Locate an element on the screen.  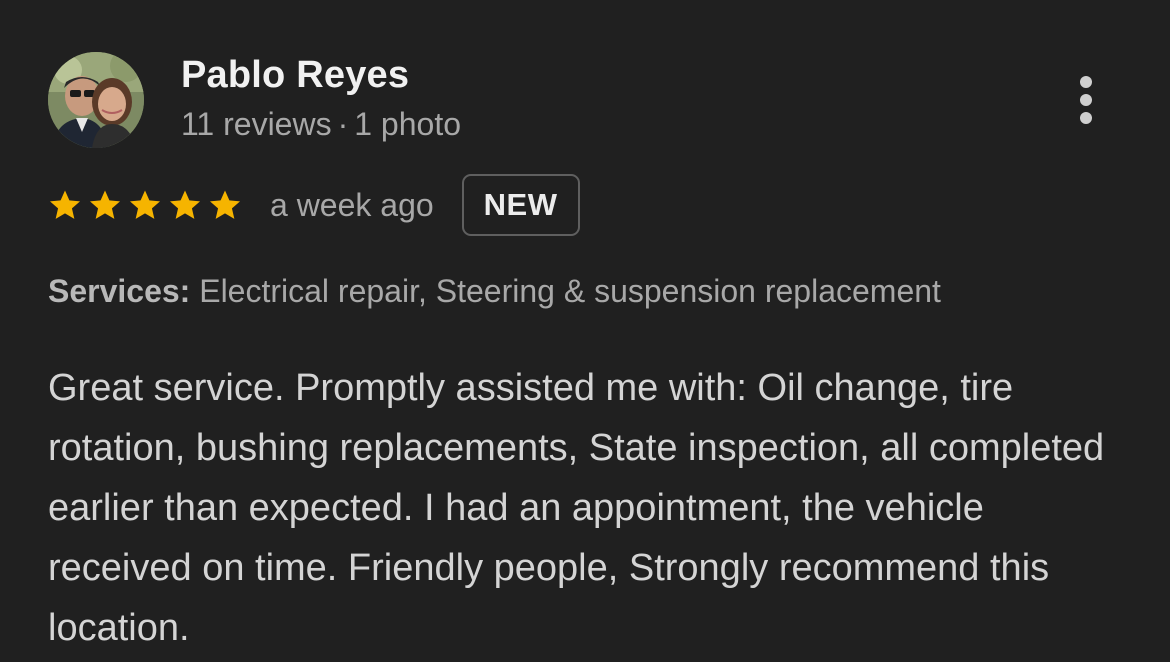
rating-row: a week ago NEW is located at coordinates (314, 205).